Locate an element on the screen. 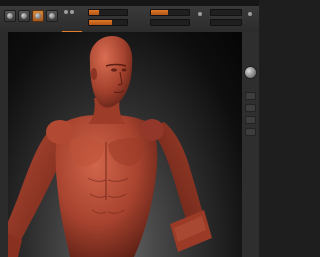 The height and width of the screenshot is (257, 320). zadd-toggle is located at coordinates (72, 12).